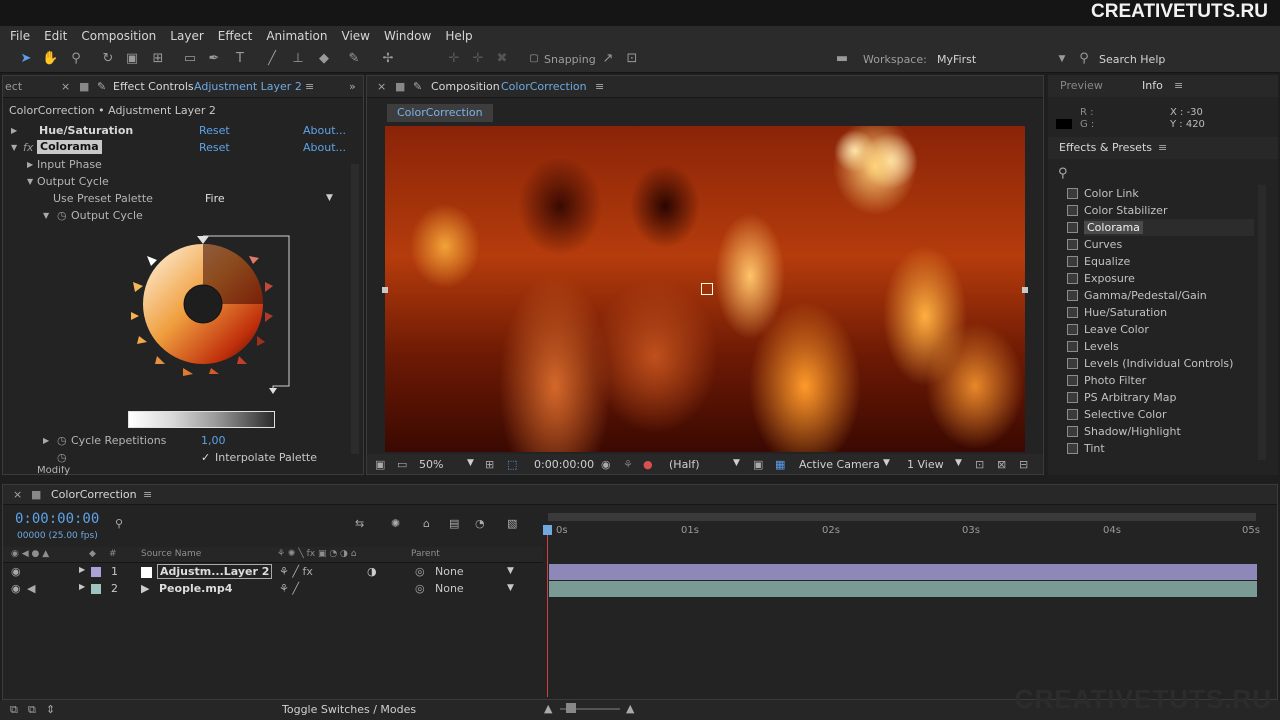  Describe the element at coordinates (215, 571) in the screenshot. I see `layer-name: Adjustm...Layer 2` at that location.